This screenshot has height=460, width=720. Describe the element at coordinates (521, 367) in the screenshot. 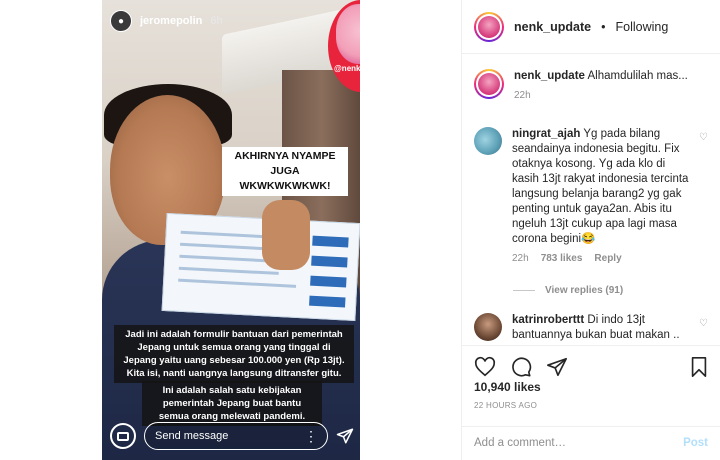

I see `comment-icon` at that location.